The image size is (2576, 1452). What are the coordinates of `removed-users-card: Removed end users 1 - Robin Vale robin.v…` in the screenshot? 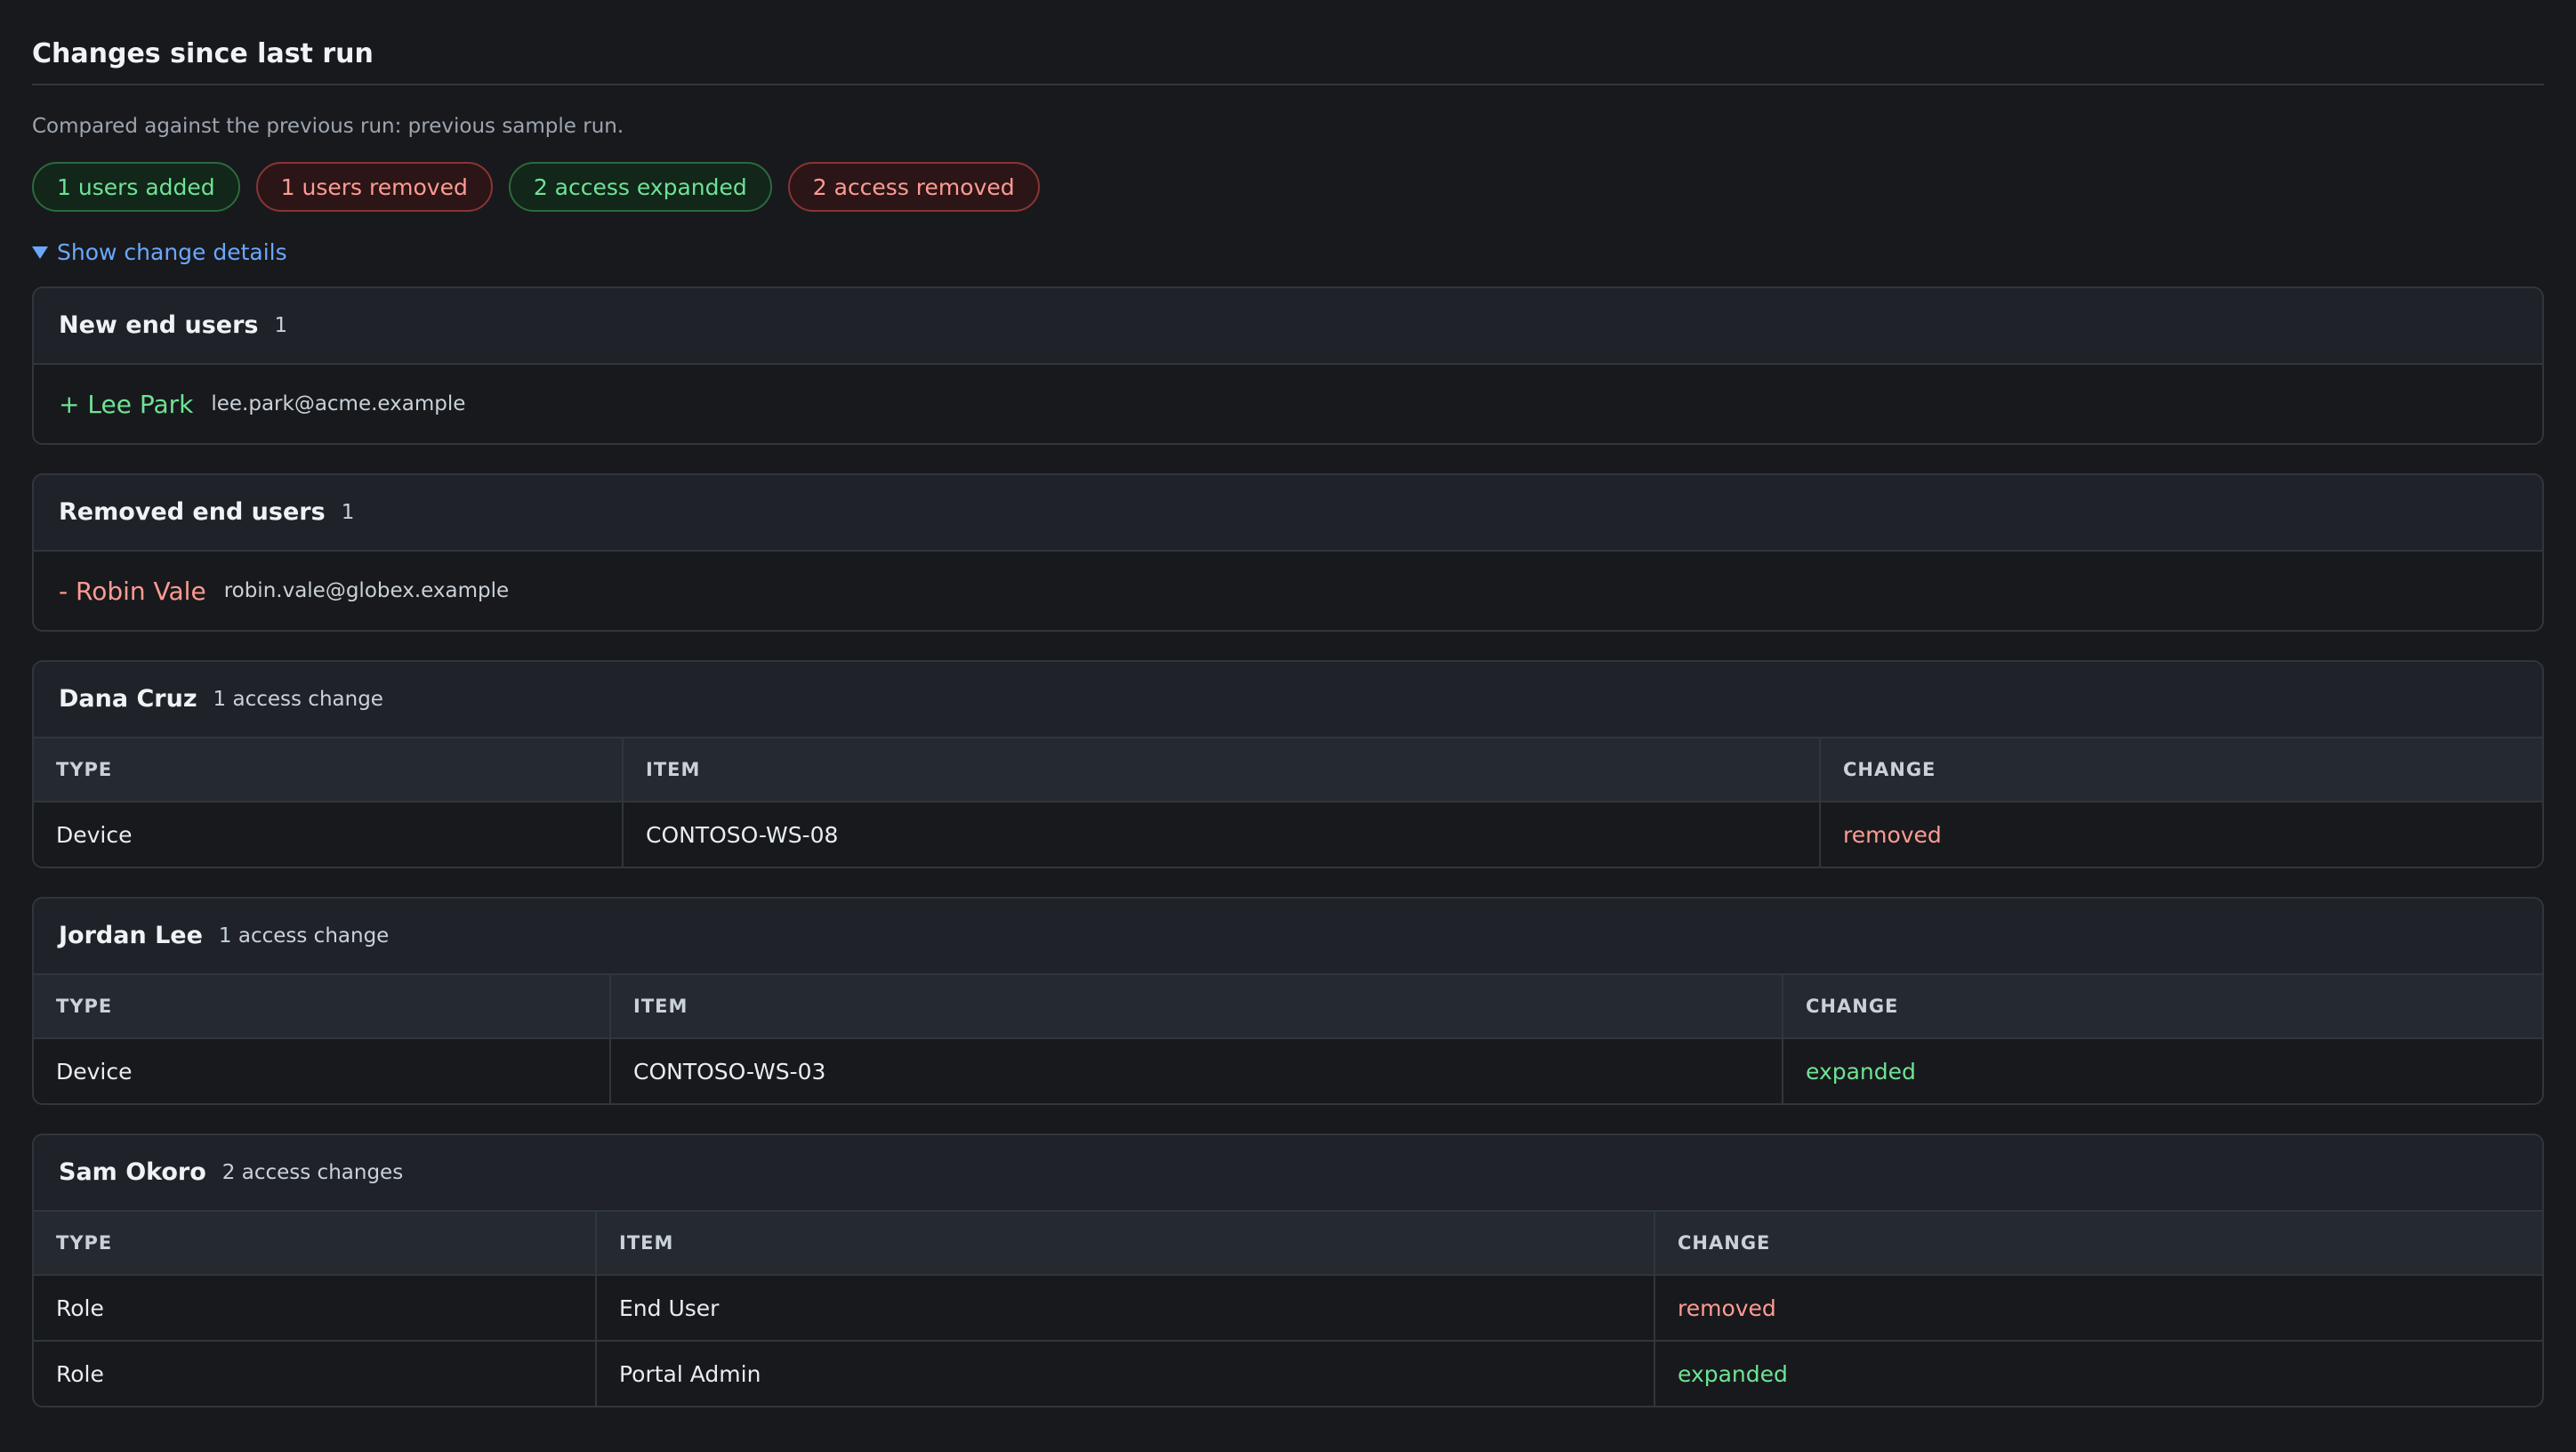 It's located at (1288, 552).